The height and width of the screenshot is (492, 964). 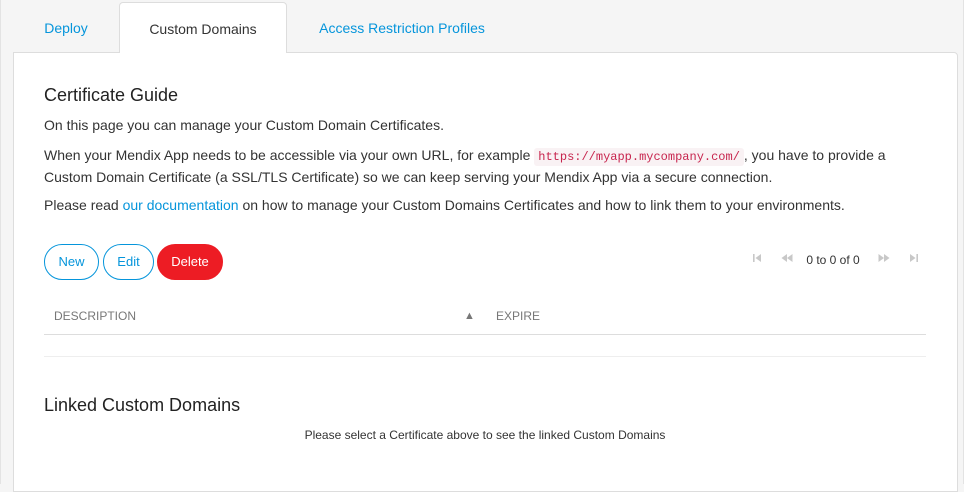 I want to click on example-url-code: https://myapp.mycompany.com/, so click(x=639, y=157).